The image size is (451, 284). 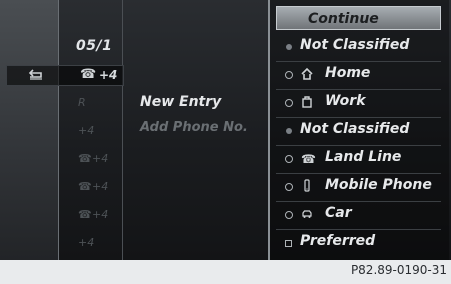 I want to click on list-item-label: Work, so click(x=345, y=101).